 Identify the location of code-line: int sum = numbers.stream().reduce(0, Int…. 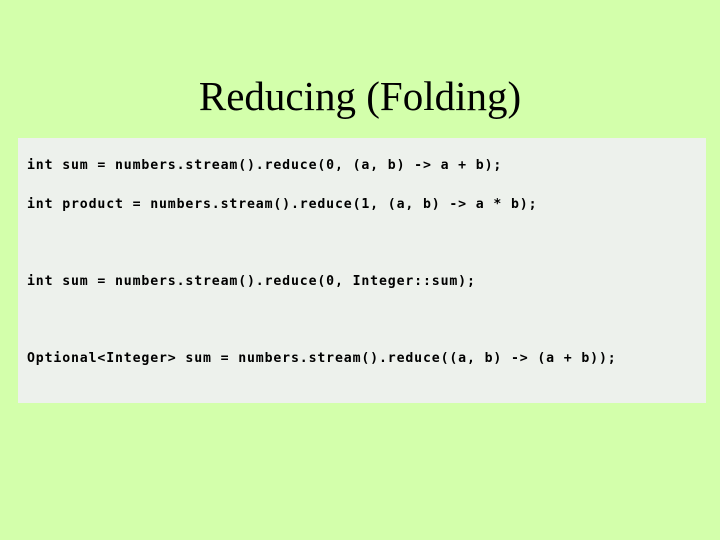
(251, 281).